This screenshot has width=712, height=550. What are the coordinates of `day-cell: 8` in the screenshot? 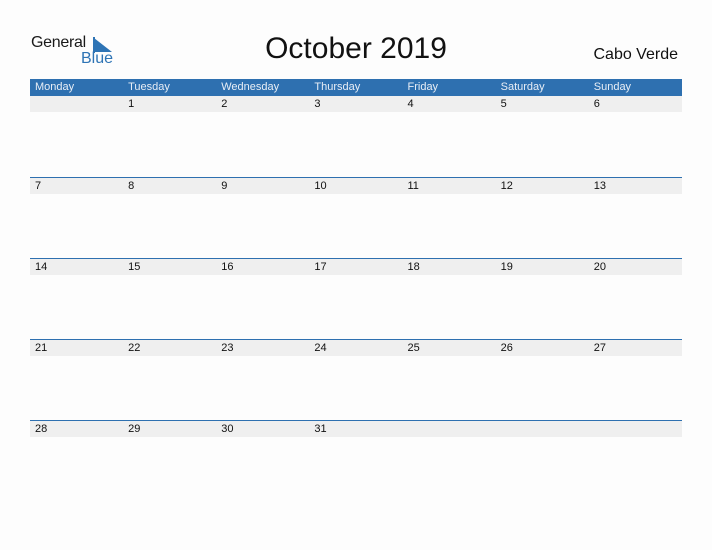 It's located at (131, 186).